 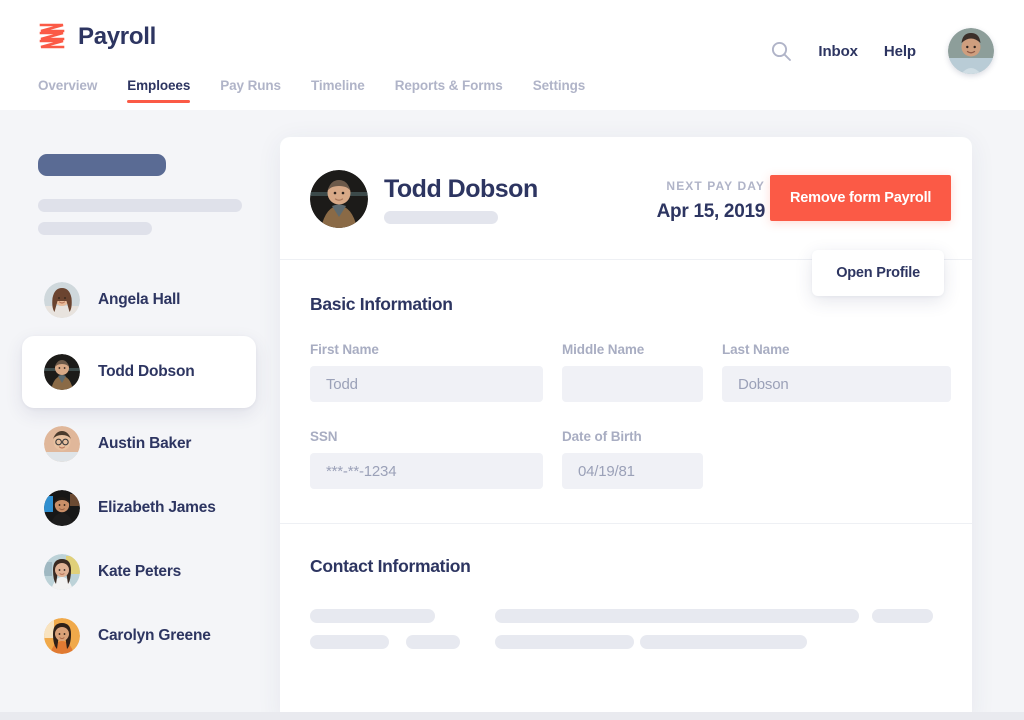 What do you see at coordinates (882, 51) in the screenshot?
I see `header-actions: Inbox Help` at bounding box center [882, 51].